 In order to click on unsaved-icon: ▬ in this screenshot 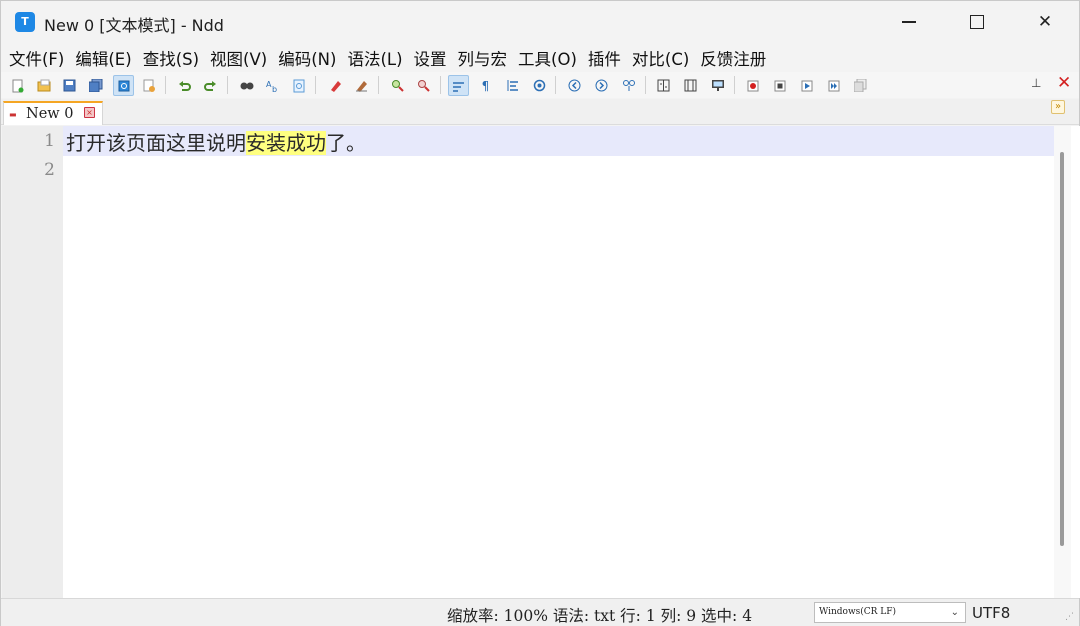, I will do `click(13, 114)`.